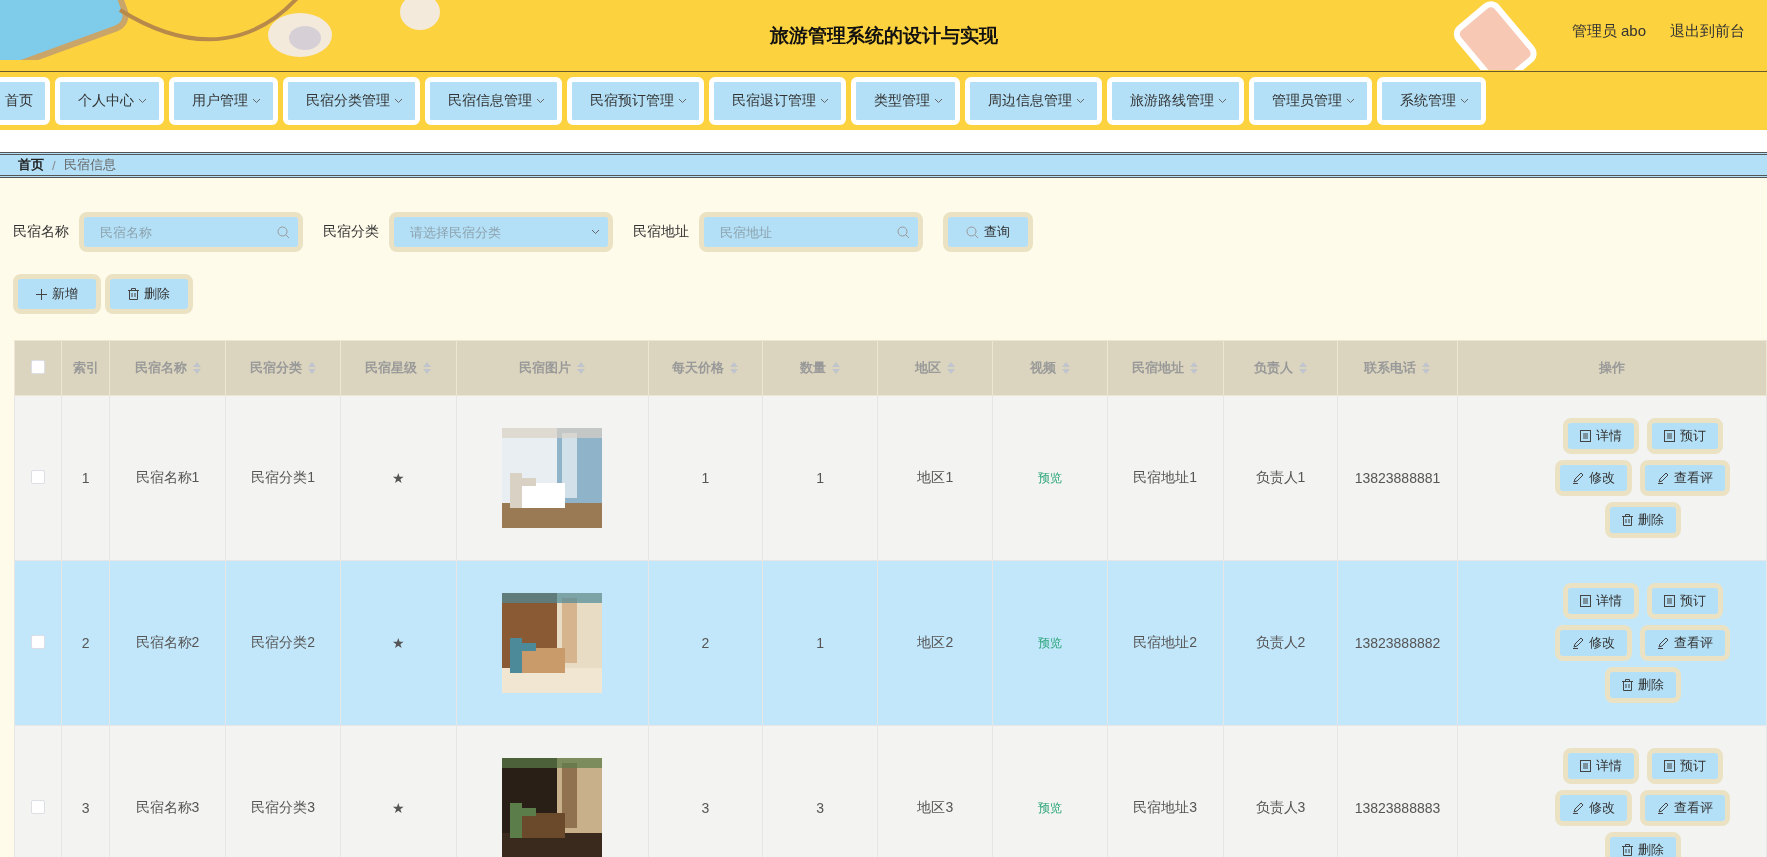 This screenshot has height=857, width=1767. What do you see at coordinates (1707, 31) in the screenshot?
I see `exit-link: 退出到前台` at bounding box center [1707, 31].